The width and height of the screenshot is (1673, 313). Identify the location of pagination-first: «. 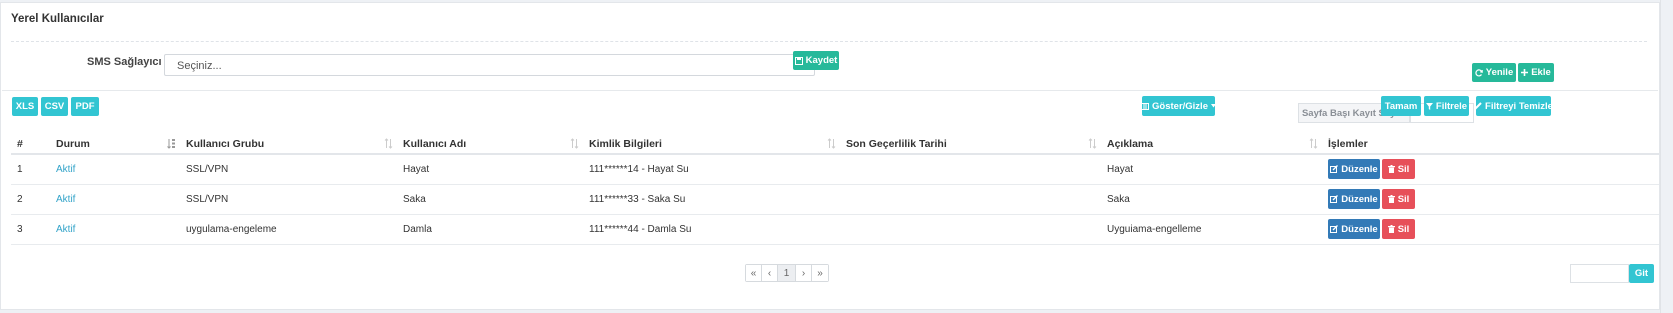
(754, 273).